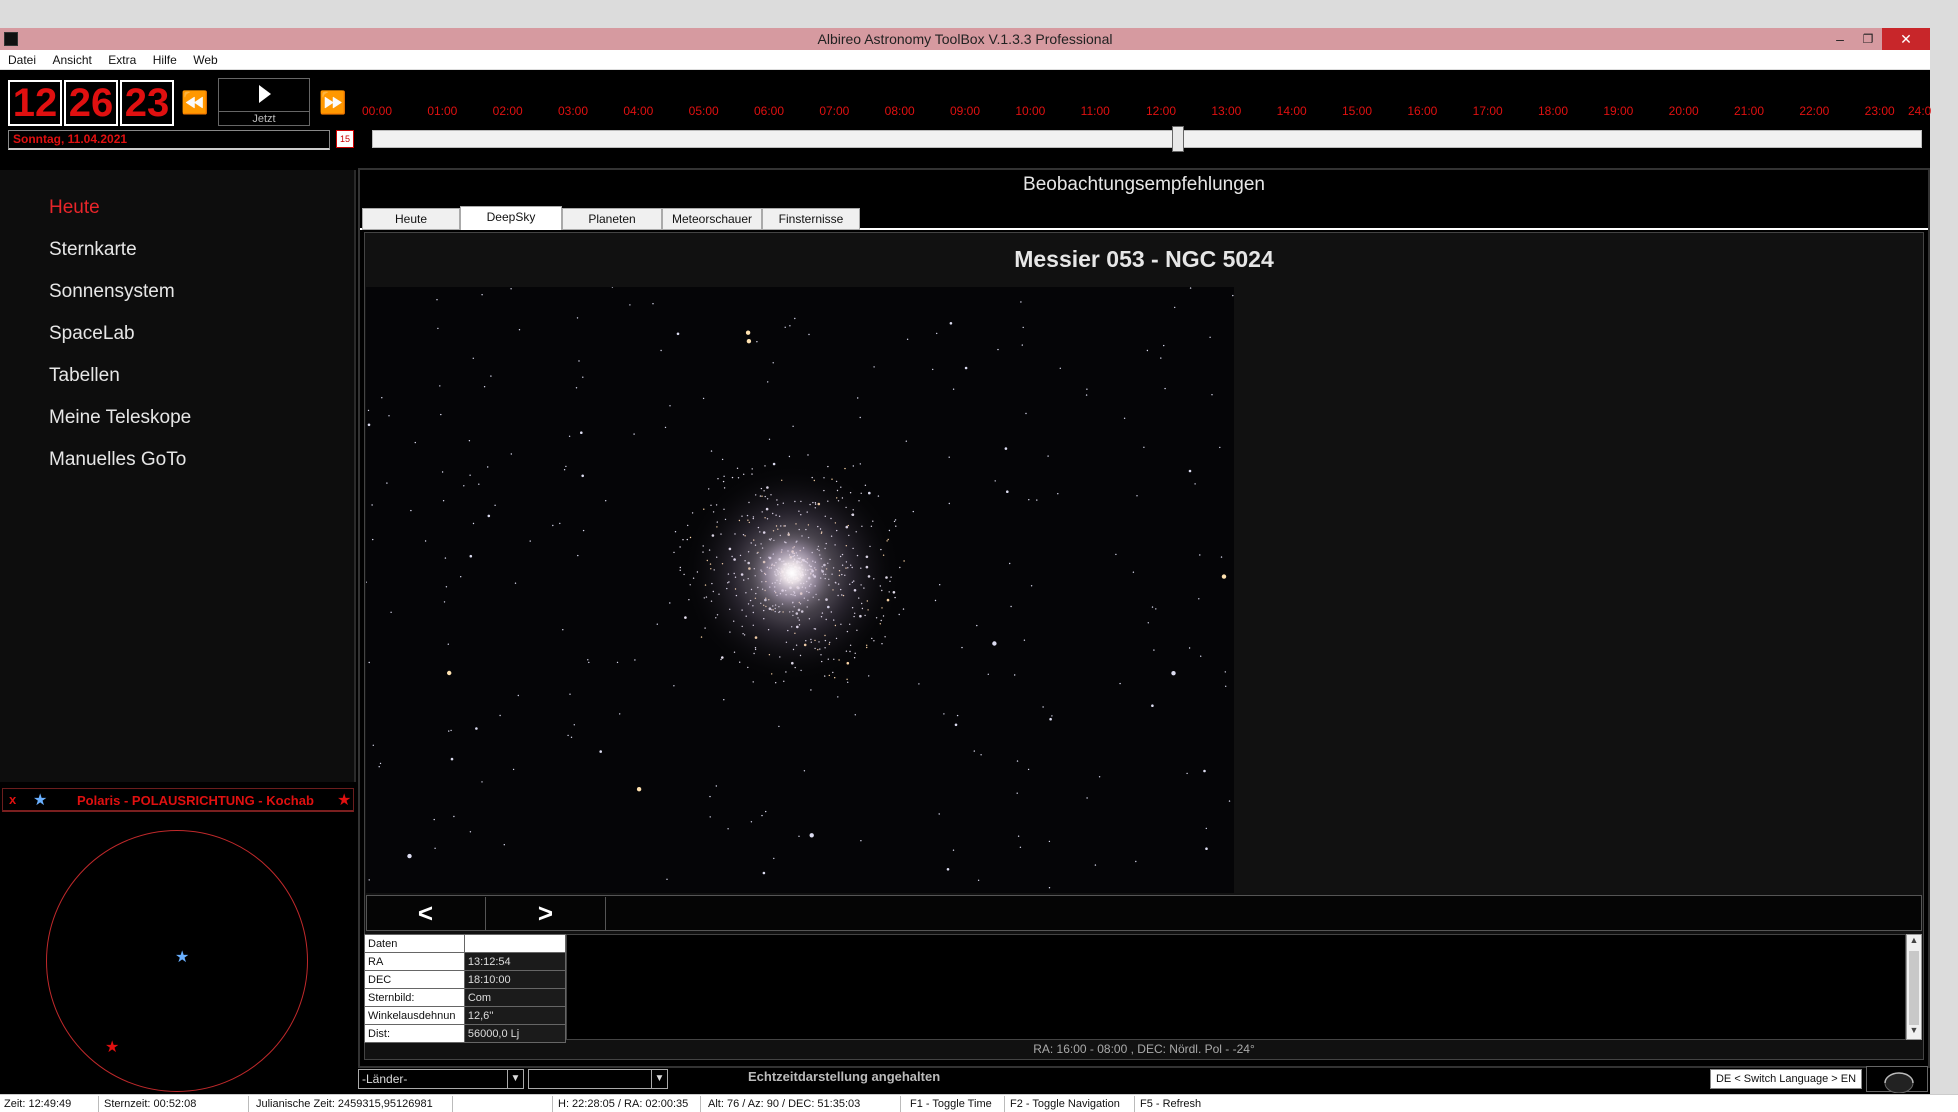  I want to click on table-row: Dist: 56000,0 Lj, so click(465, 1033).